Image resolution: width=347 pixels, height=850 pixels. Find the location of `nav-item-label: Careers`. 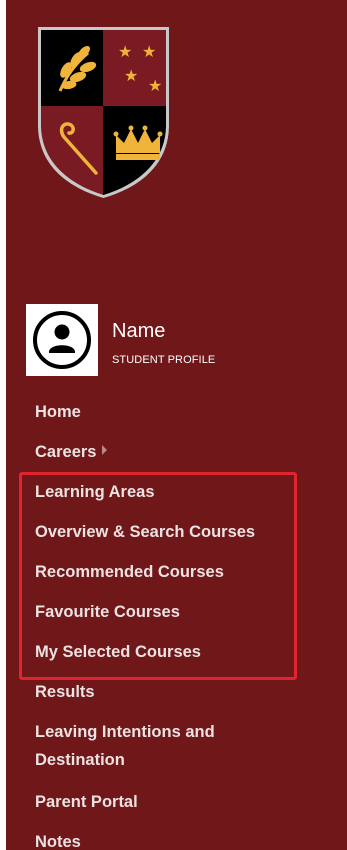

nav-item-label: Careers is located at coordinates (66, 452).